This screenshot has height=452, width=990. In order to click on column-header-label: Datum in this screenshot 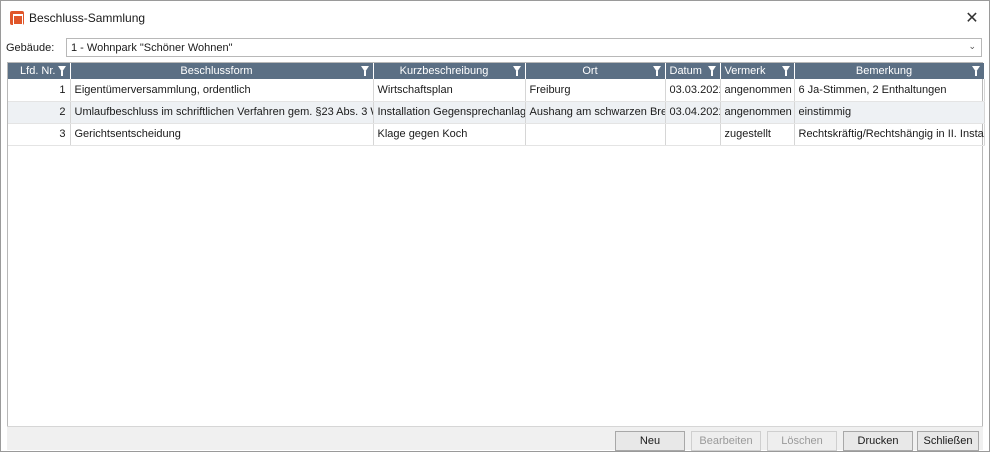, I will do `click(685, 71)`.